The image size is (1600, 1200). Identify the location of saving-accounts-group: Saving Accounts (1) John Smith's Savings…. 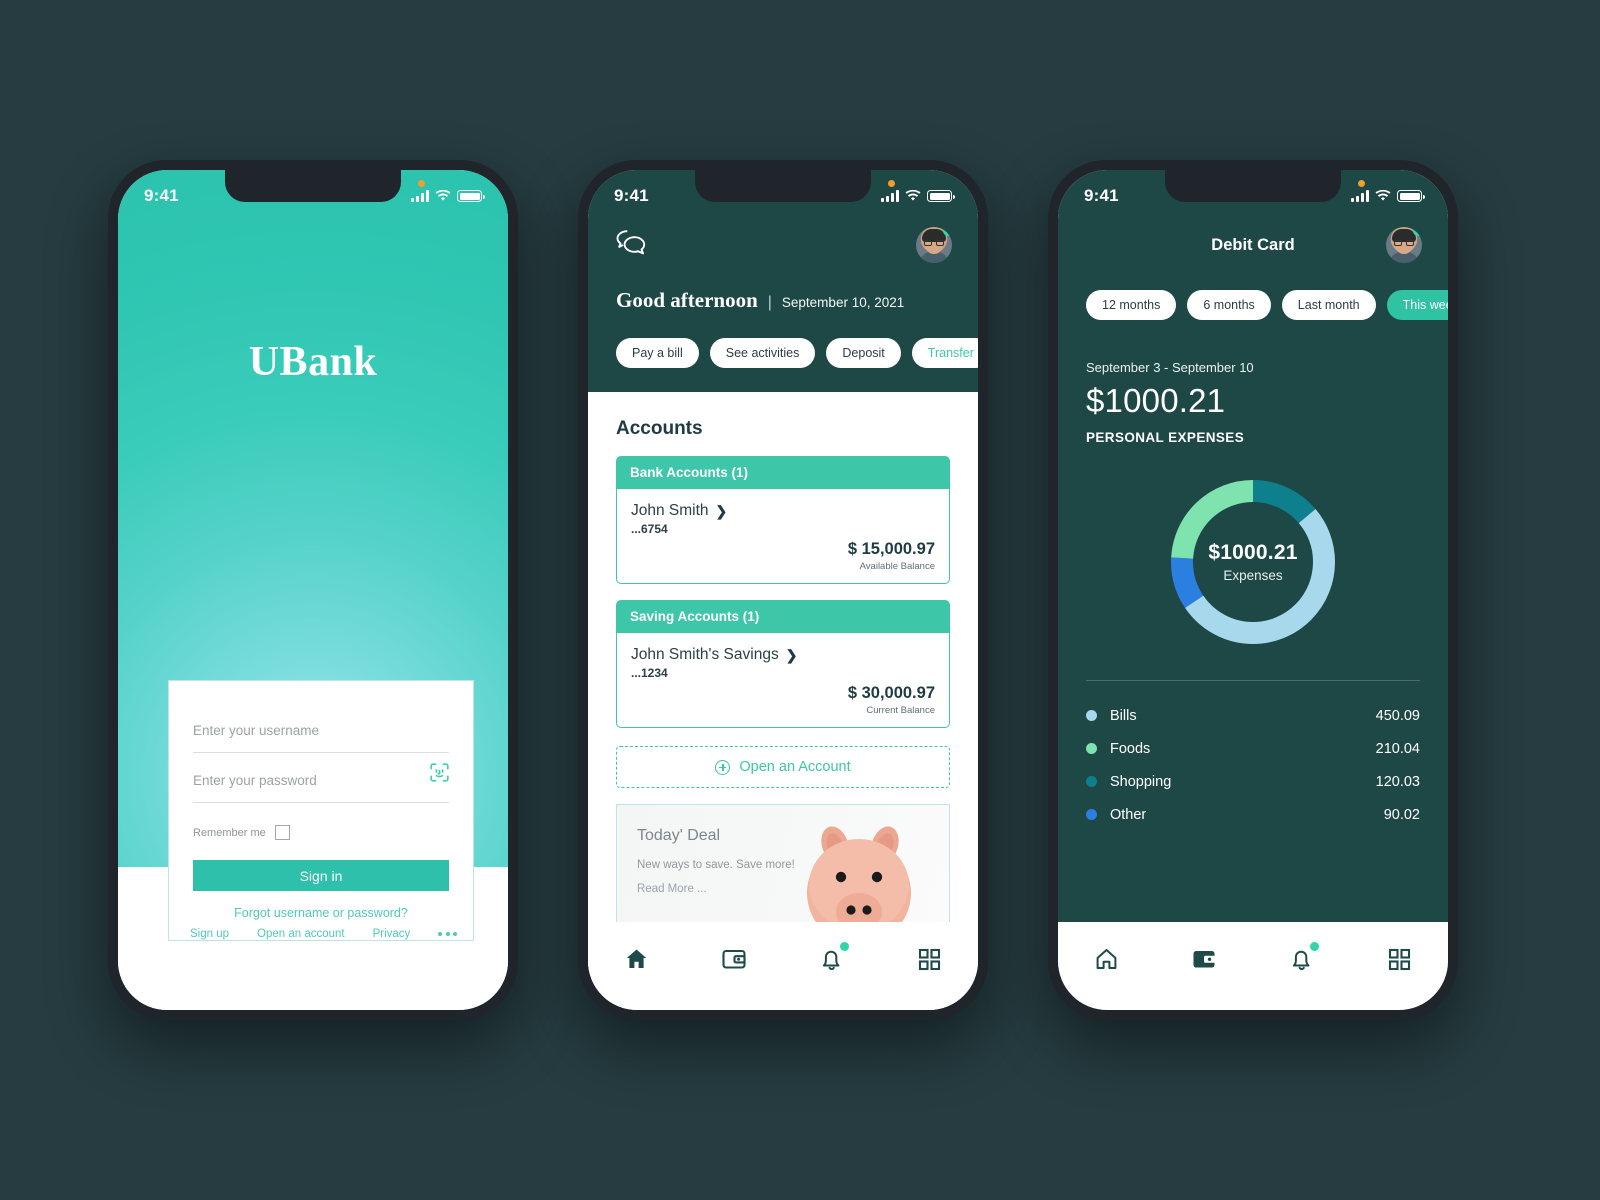
(783, 664).